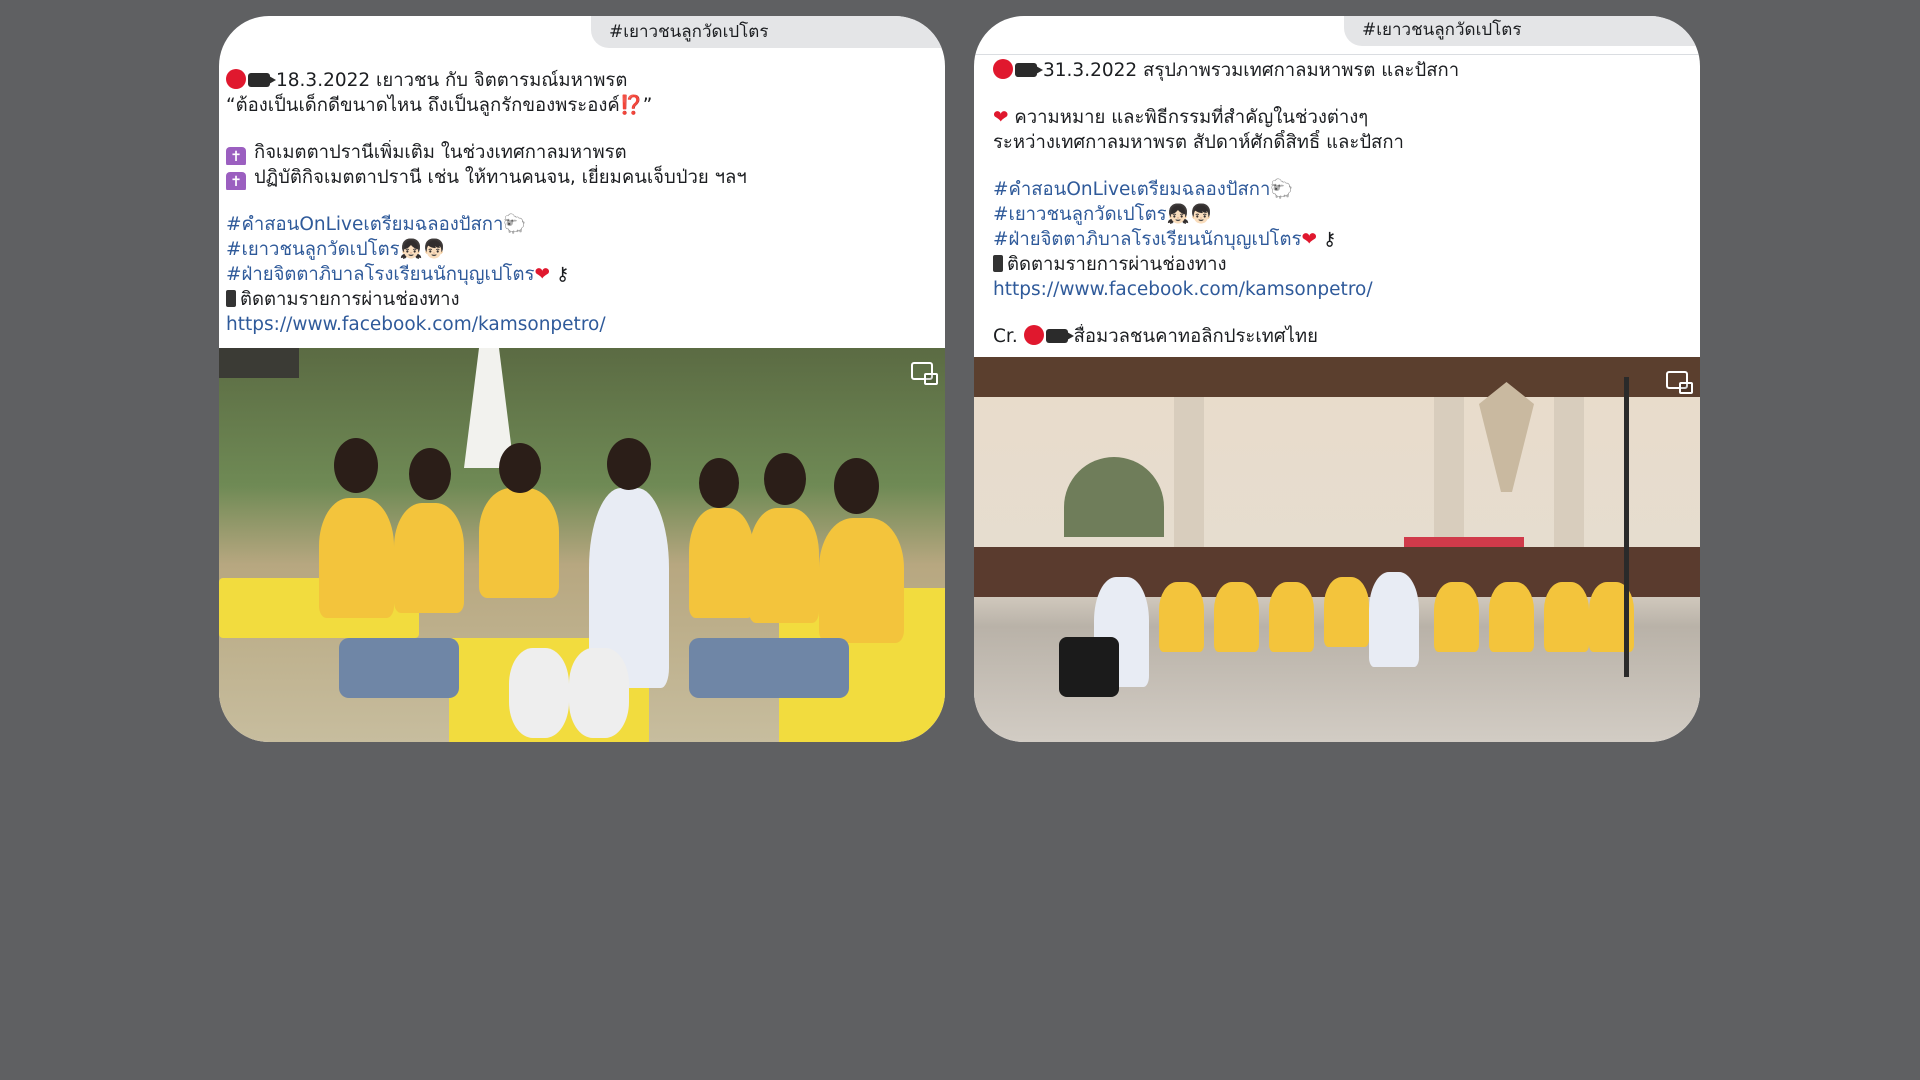 The width and height of the screenshot is (1920, 1080). What do you see at coordinates (259, 363) in the screenshot?
I see `umbrella-edge` at bounding box center [259, 363].